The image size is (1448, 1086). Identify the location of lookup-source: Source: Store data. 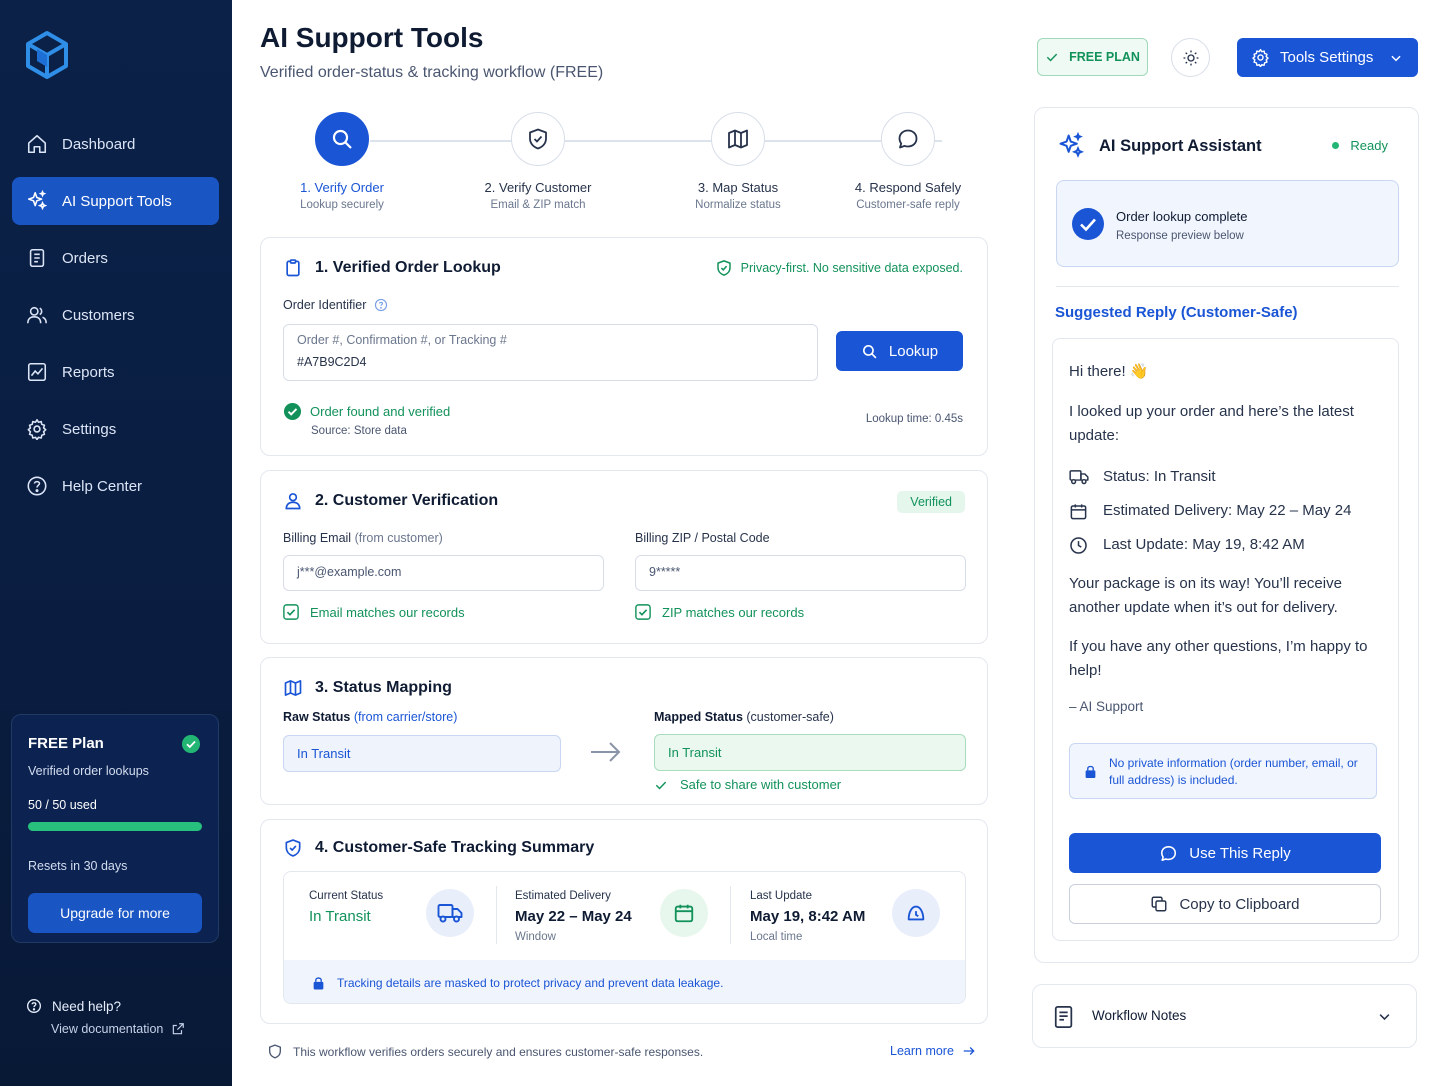
(359, 431).